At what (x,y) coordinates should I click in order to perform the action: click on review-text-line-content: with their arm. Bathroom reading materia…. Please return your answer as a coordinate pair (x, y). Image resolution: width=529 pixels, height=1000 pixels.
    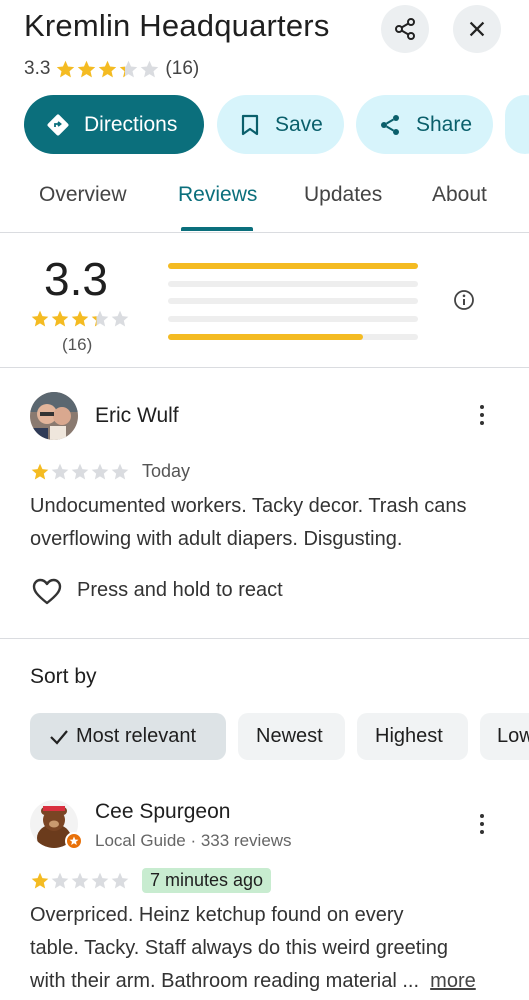
    Looking at the image, I should click on (225, 981).